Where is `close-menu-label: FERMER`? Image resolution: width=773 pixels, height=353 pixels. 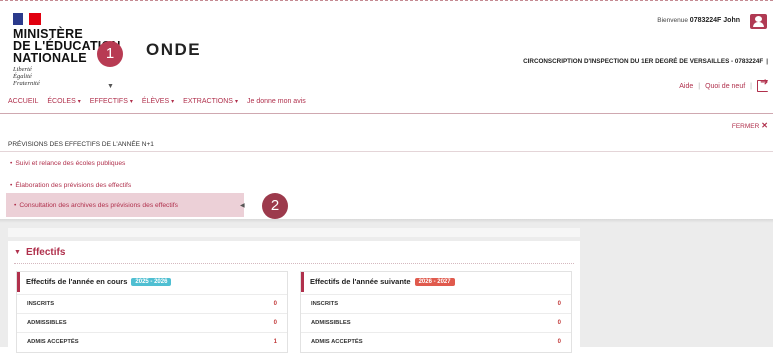
close-menu-label: FERMER is located at coordinates (745, 126).